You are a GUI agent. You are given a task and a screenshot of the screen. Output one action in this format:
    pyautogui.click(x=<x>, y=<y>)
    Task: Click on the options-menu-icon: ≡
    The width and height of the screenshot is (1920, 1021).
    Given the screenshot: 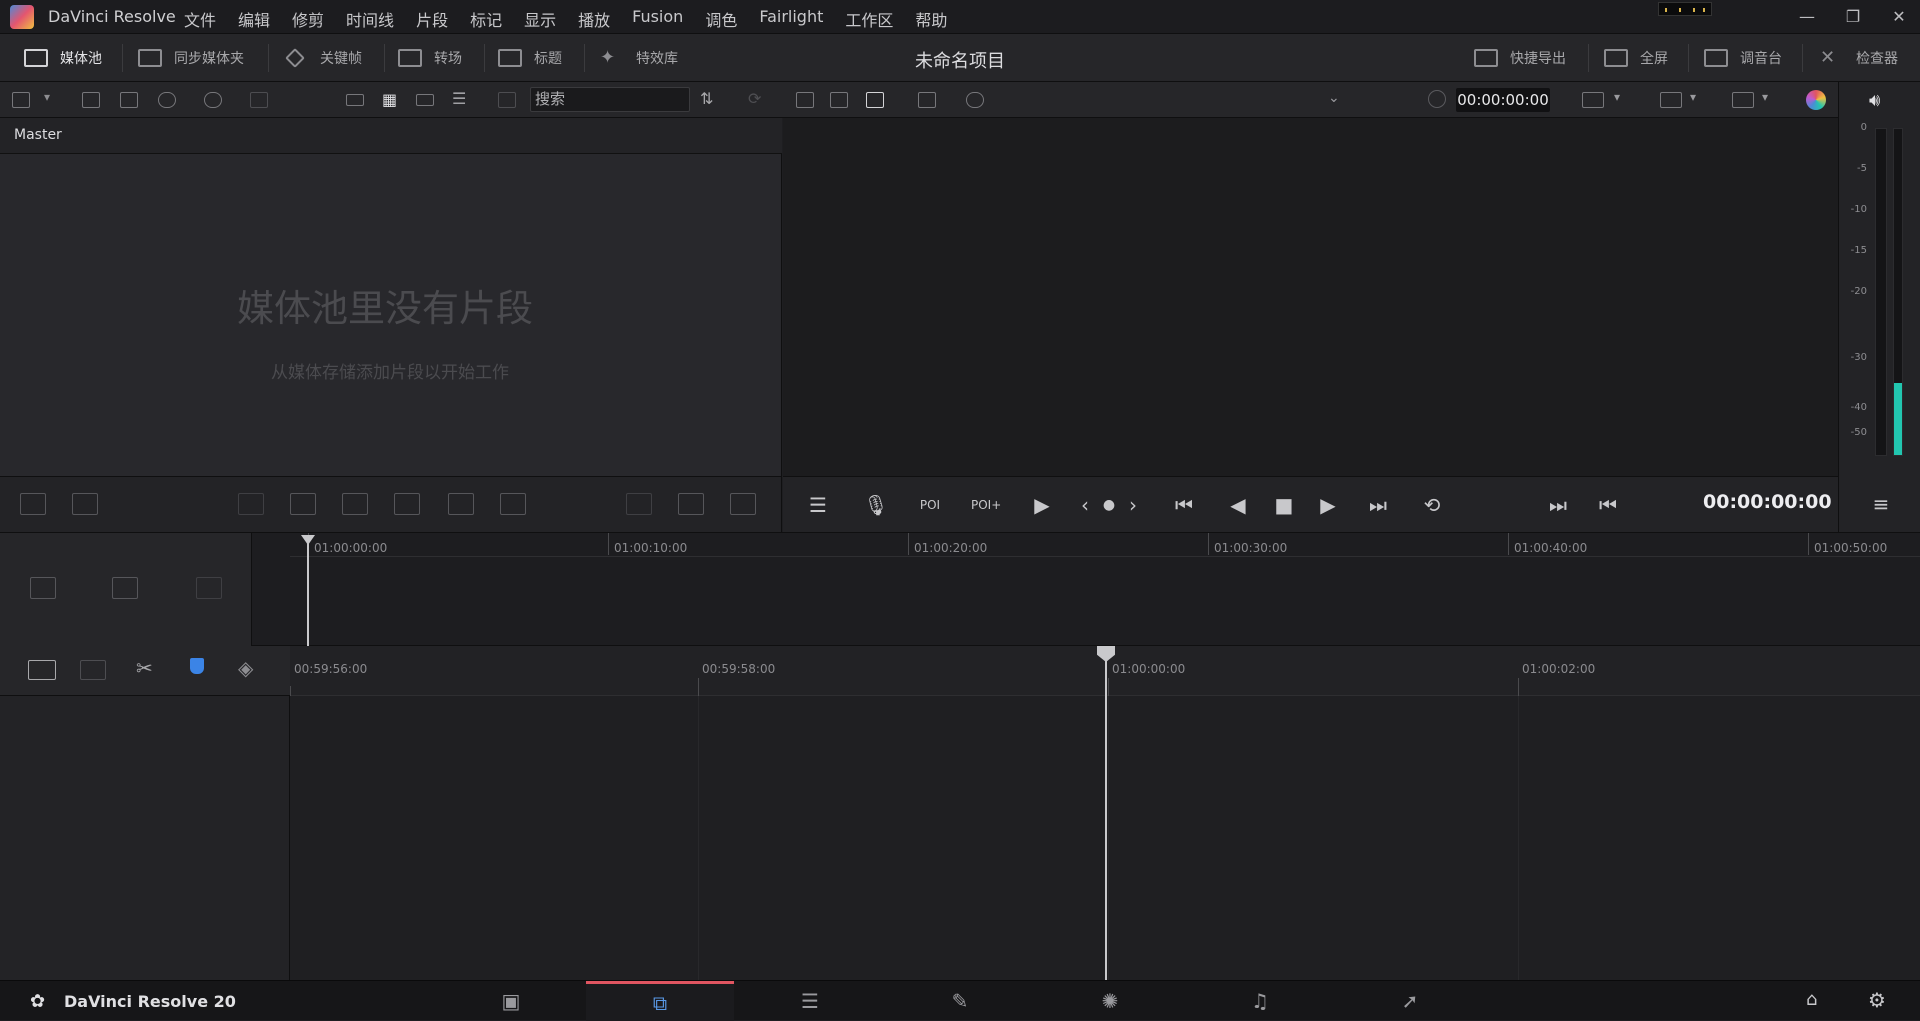 What is the action you would take?
    pyautogui.click(x=1881, y=504)
    